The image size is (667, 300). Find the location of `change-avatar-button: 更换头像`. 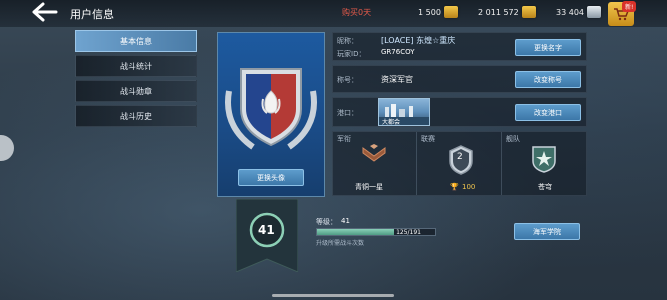

change-avatar-button: 更换头像 is located at coordinates (271, 177).